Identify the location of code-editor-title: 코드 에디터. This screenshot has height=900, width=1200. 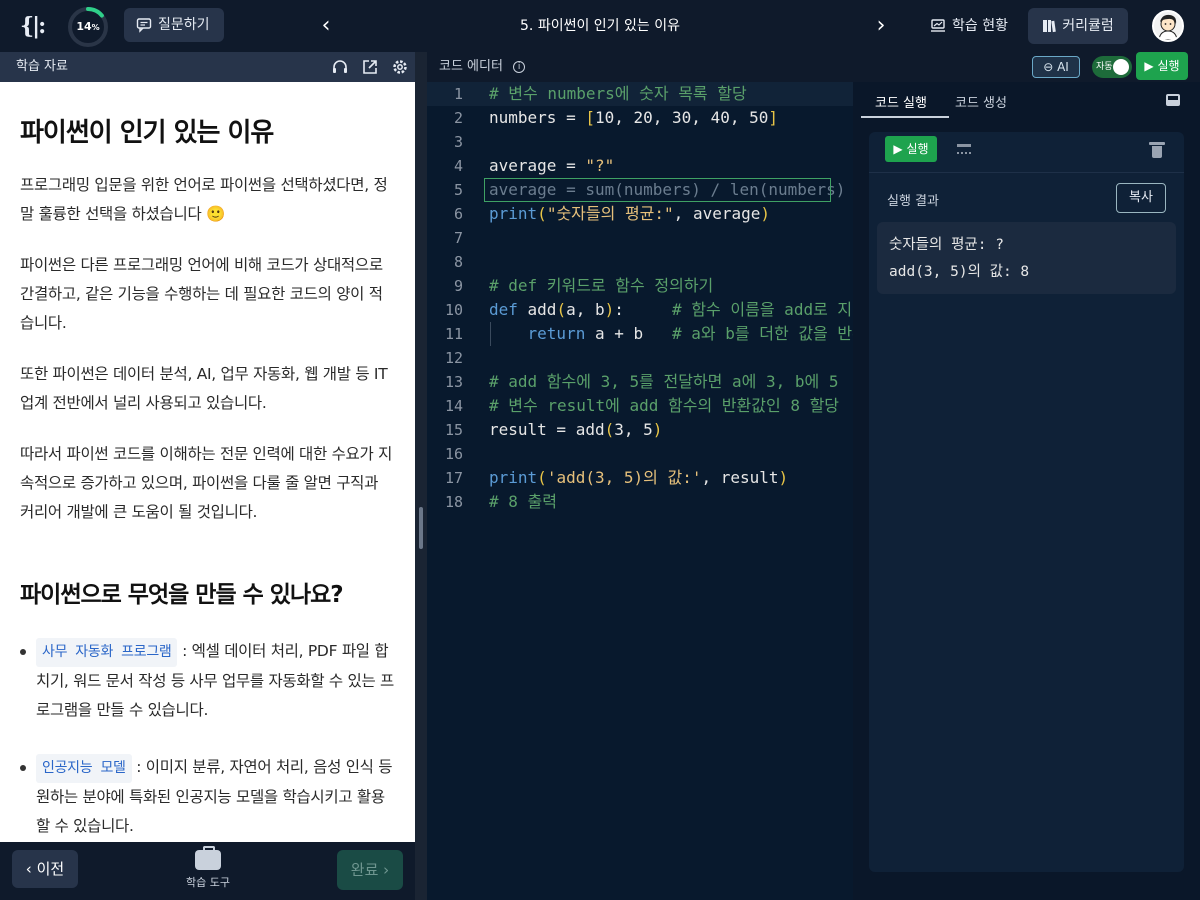
(471, 66).